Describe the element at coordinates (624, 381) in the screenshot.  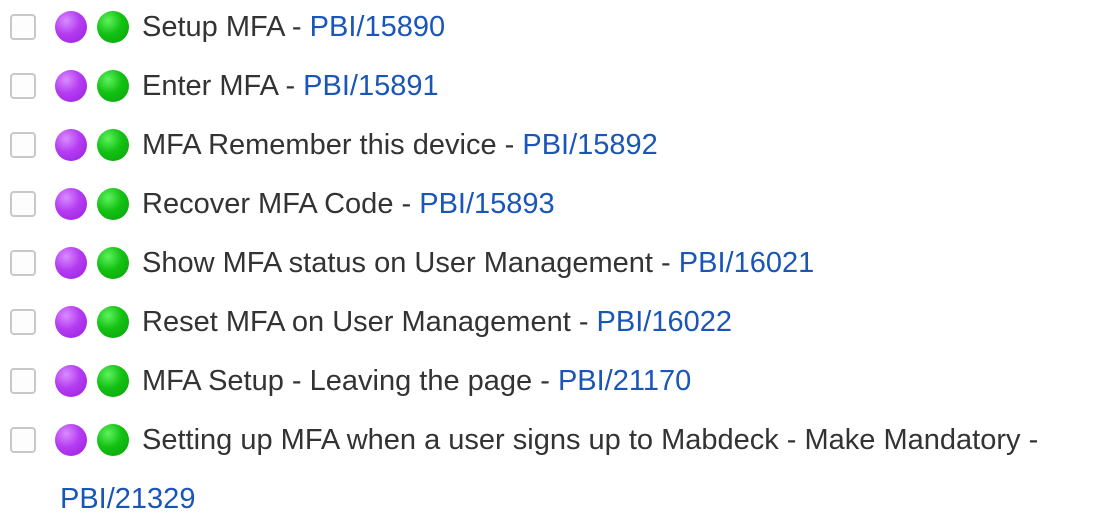
I see `task-link: PBI/21170` at that location.